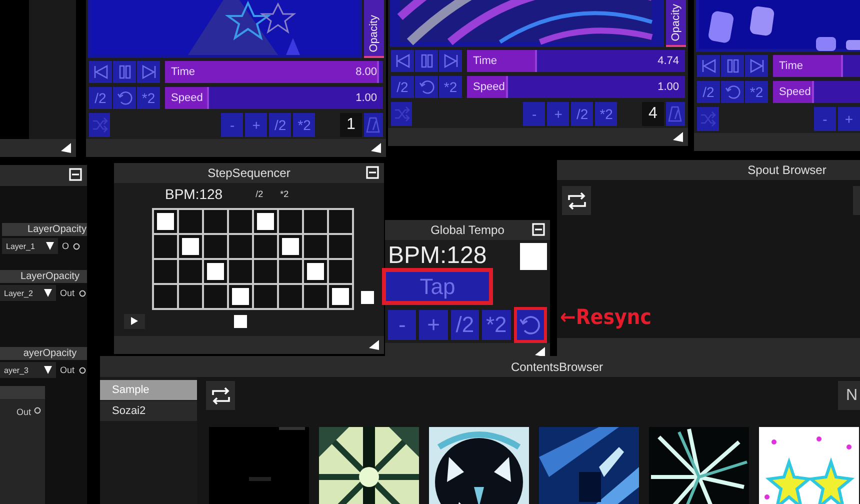  I want to click on tempo-button: /2, so click(465, 325).